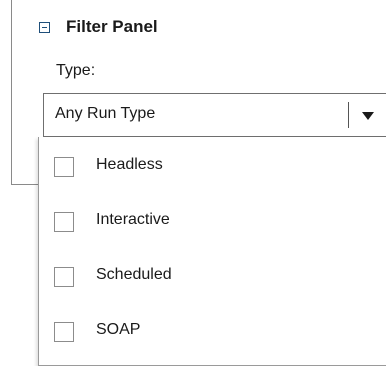 Image resolution: width=386 pixels, height=366 pixels. What do you see at coordinates (348, 115) in the screenshot?
I see `select-divider` at bounding box center [348, 115].